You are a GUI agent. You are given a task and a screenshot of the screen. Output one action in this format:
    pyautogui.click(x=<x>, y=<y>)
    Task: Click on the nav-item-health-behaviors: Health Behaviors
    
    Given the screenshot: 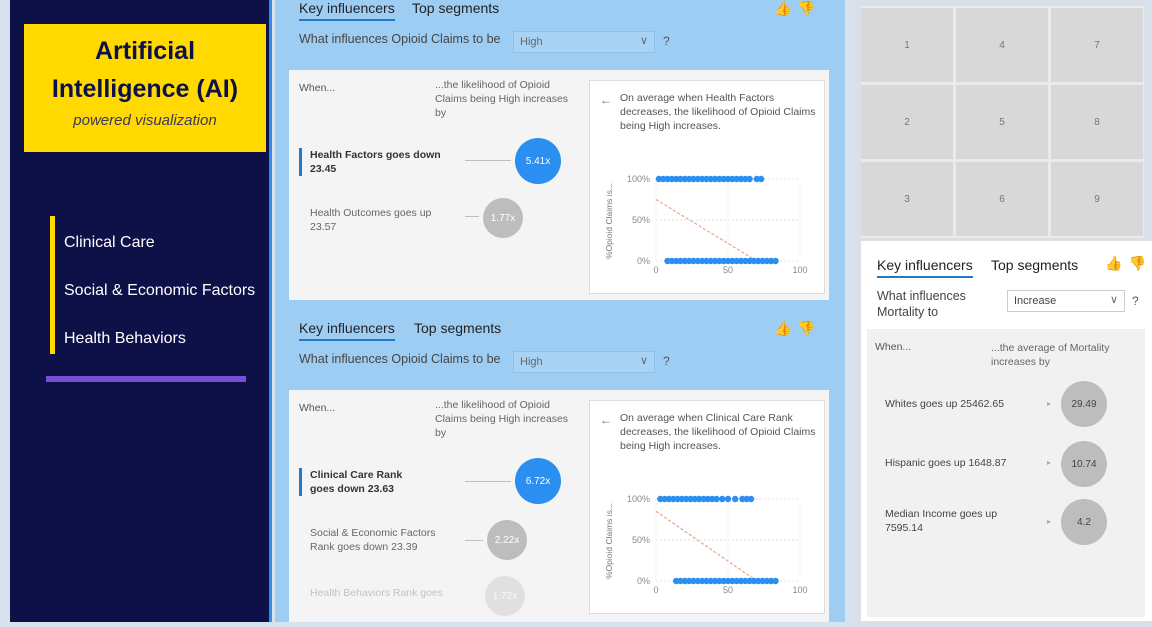 What is the action you would take?
    pyautogui.click(x=159, y=354)
    